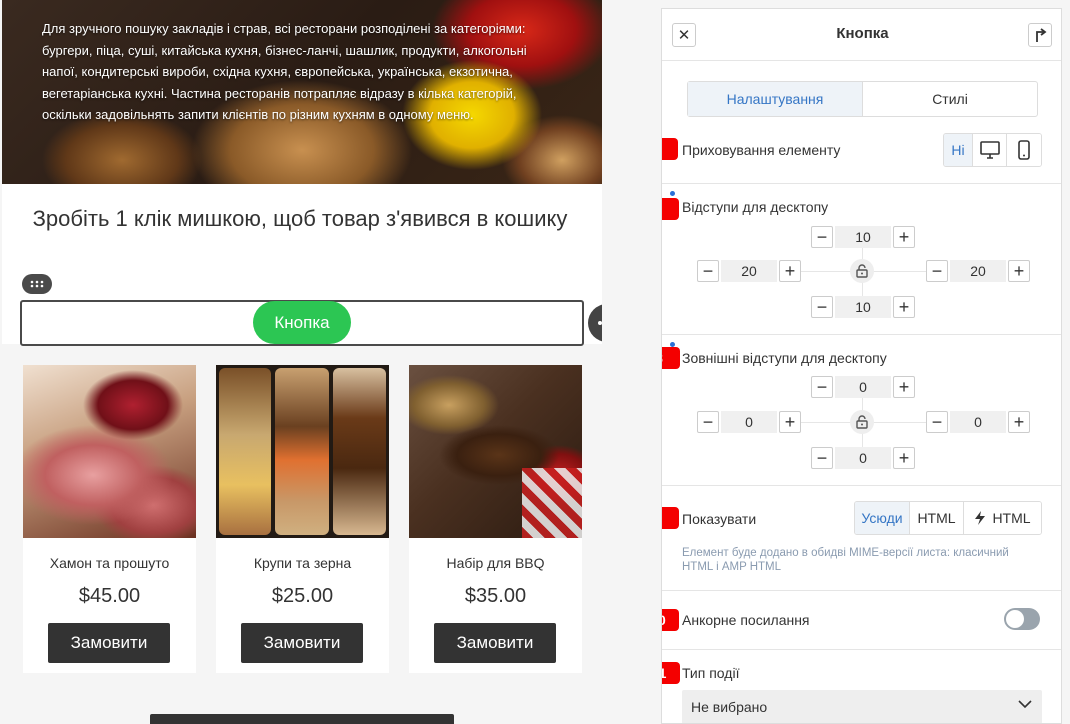 The height and width of the screenshot is (724, 1070). I want to click on product-name: Набір для BBQ, so click(495, 563).